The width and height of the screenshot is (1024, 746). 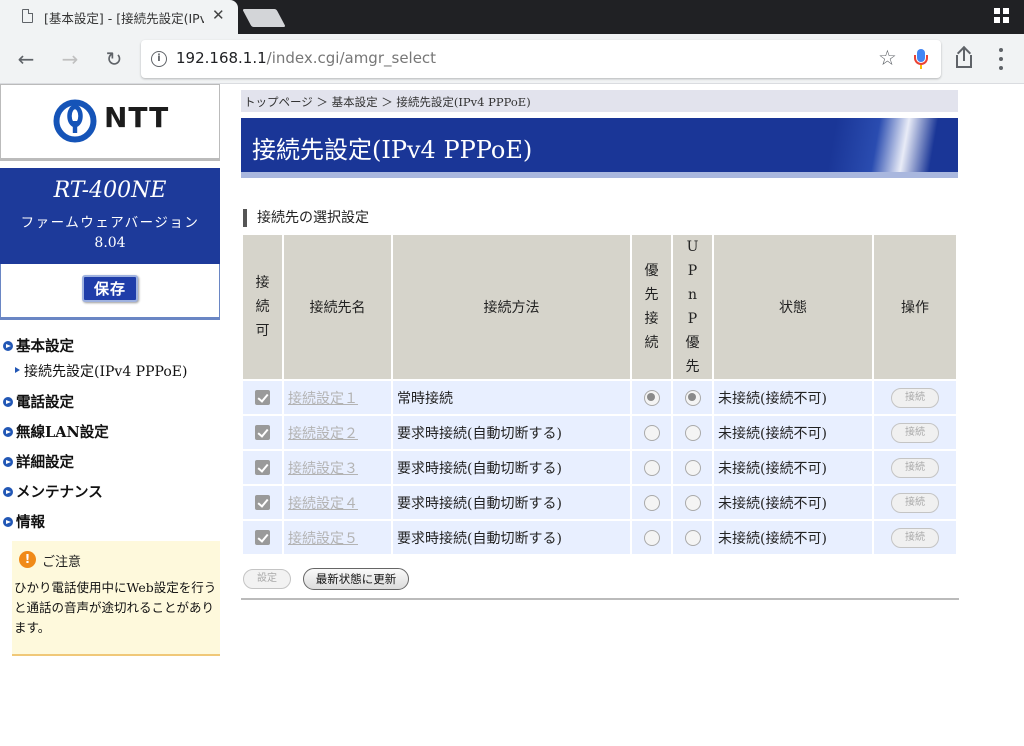 What do you see at coordinates (599, 101) in the screenshot?
I see `breadcrumb: トップページ ＞ 基本設定 ＞ 接続先設定(IPv4 PPPoE)` at bounding box center [599, 101].